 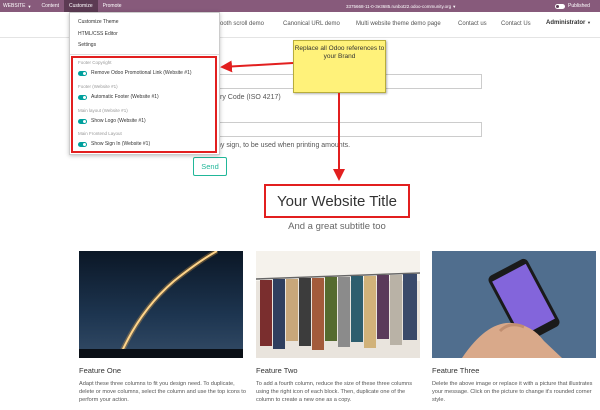 I want to click on promote-menu: Promote, so click(x=112, y=6).